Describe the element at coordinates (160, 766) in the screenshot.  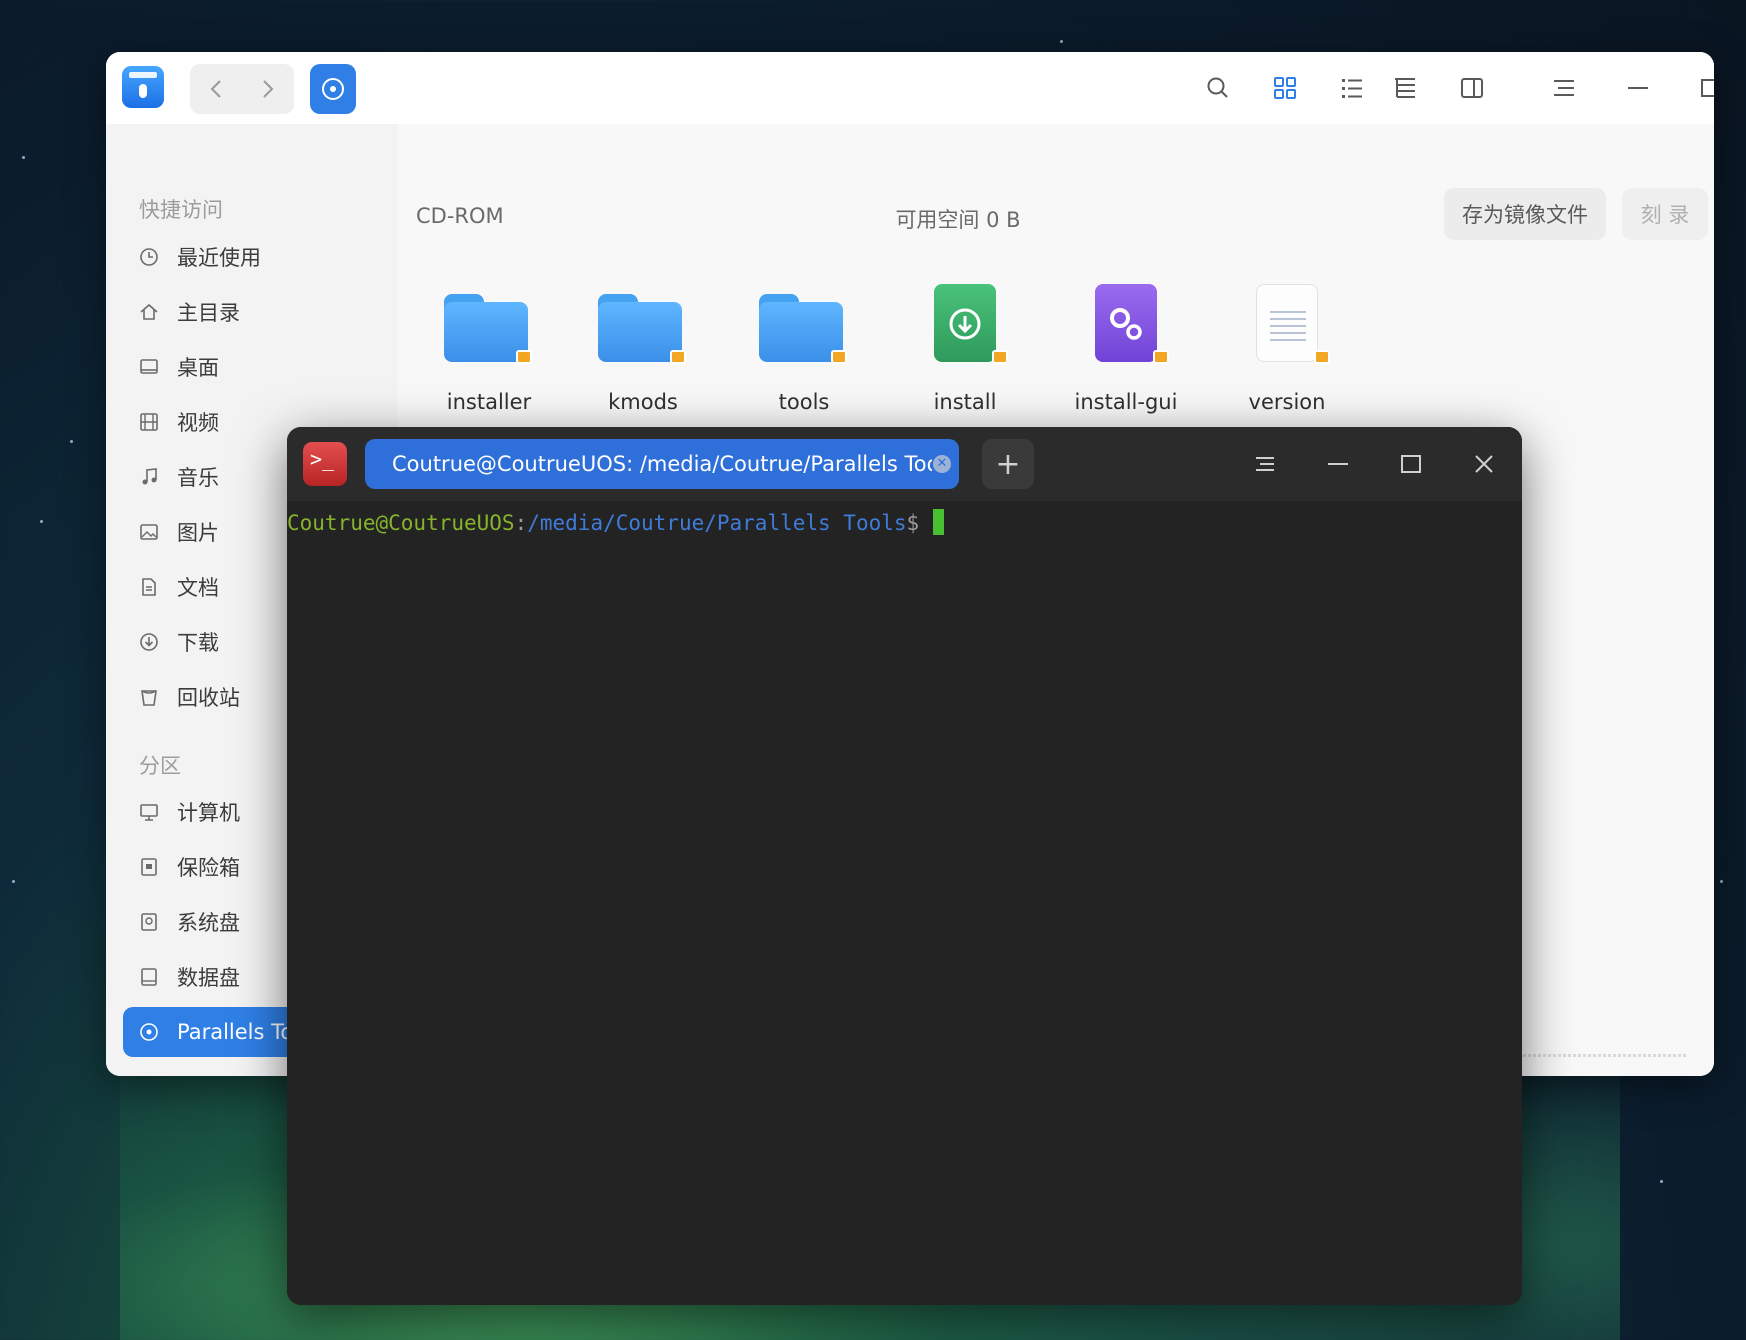
I see `sidebar-section-partitions: 分区` at that location.